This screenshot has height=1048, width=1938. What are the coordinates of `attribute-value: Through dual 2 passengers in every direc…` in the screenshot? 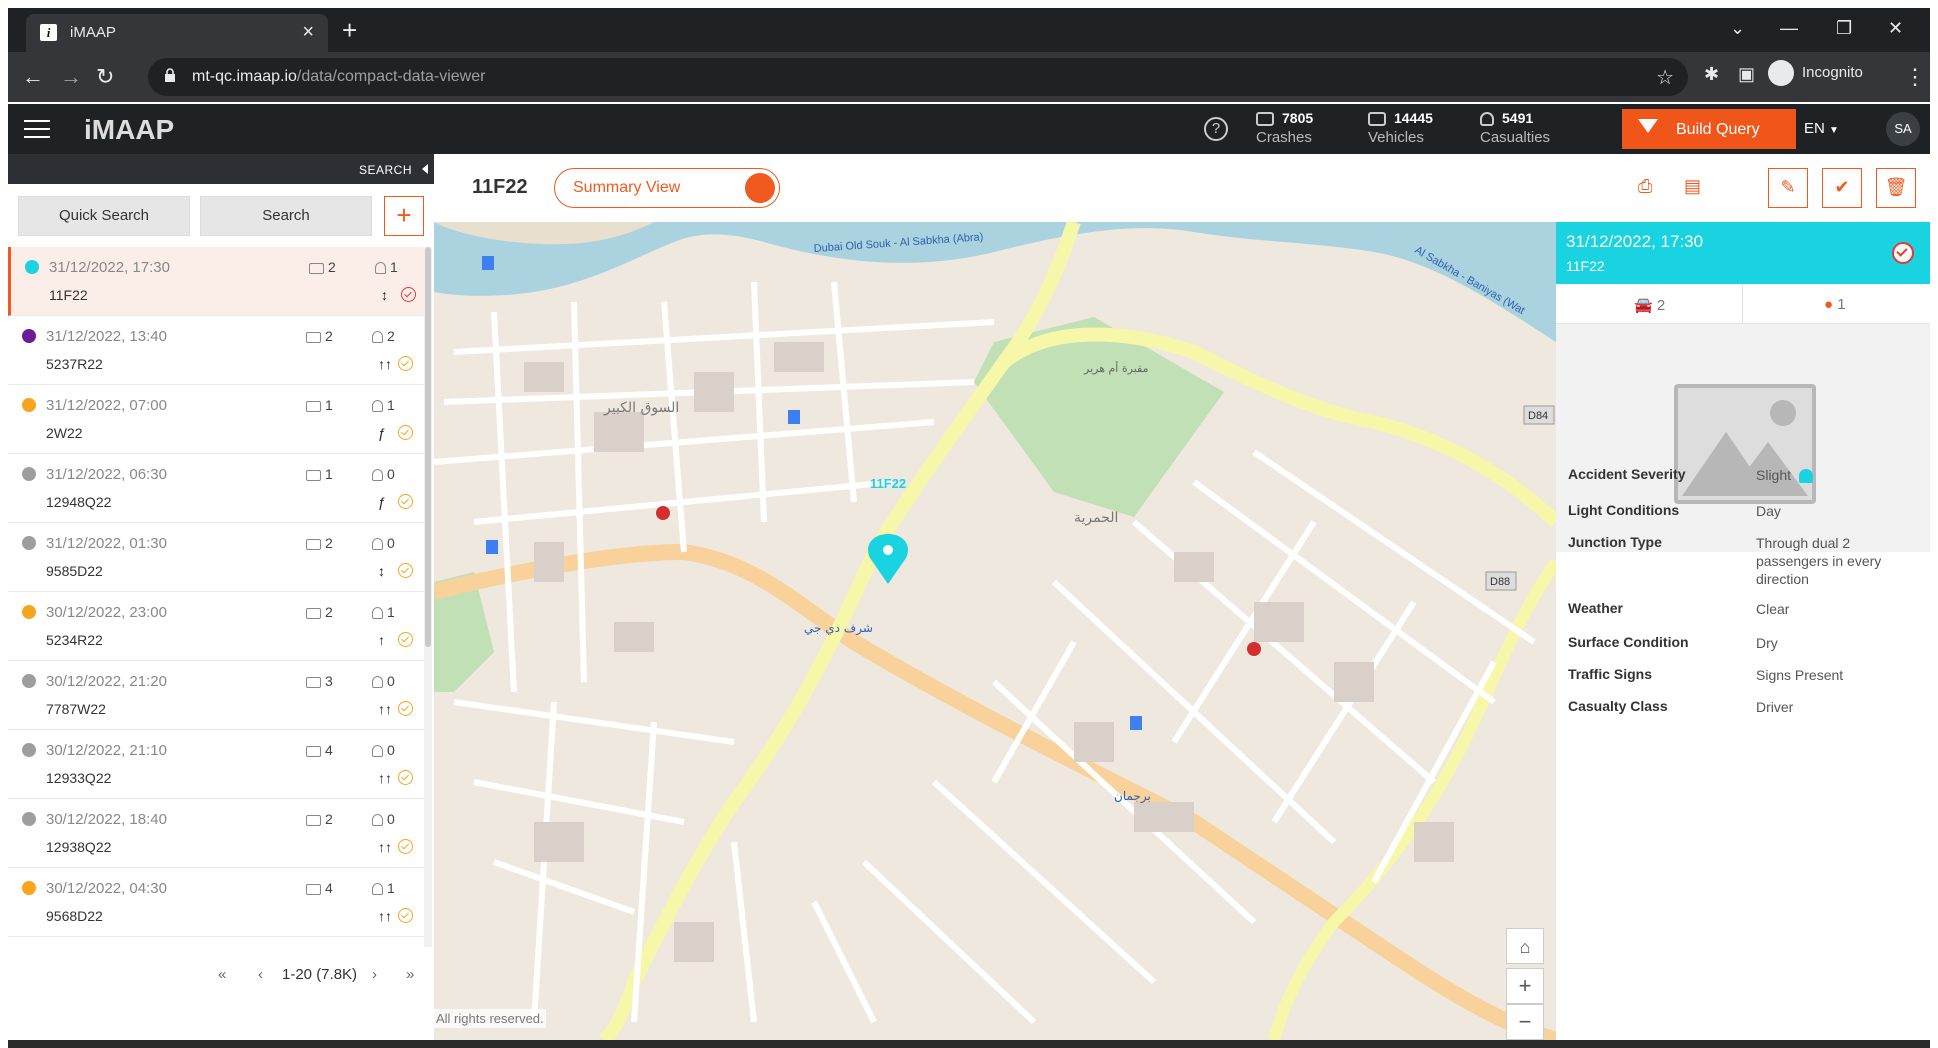 It's located at (1819, 561).